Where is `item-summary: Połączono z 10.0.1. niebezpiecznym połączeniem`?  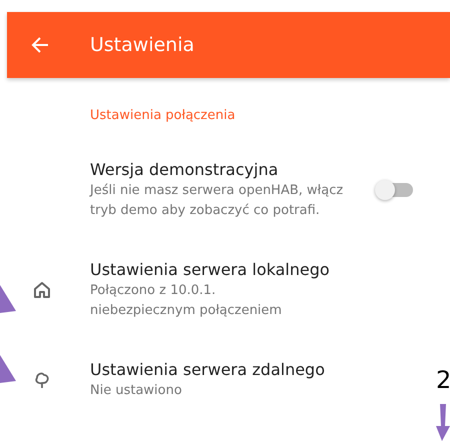 item-summary: Połączono z 10.0.1. niebezpiecznym połączeniem is located at coordinates (186, 301).